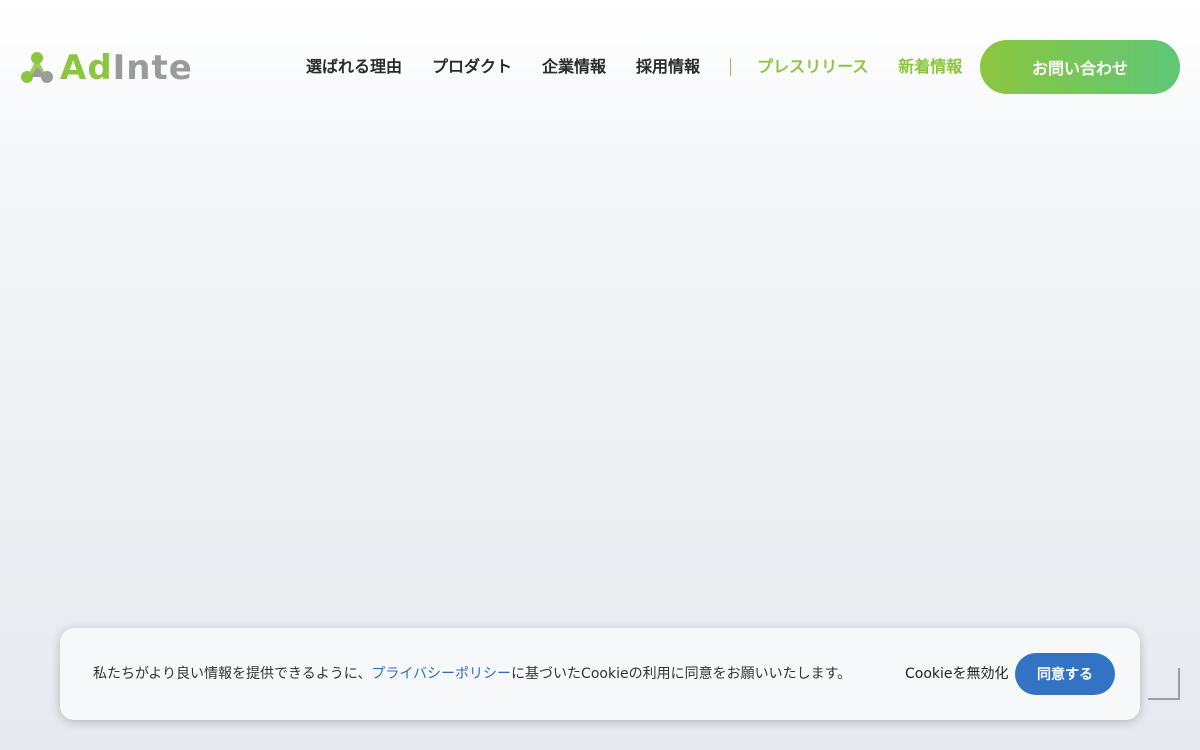 The height and width of the screenshot is (750, 1200). I want to click on corner-bracket-decoration, so click(1164, 684).